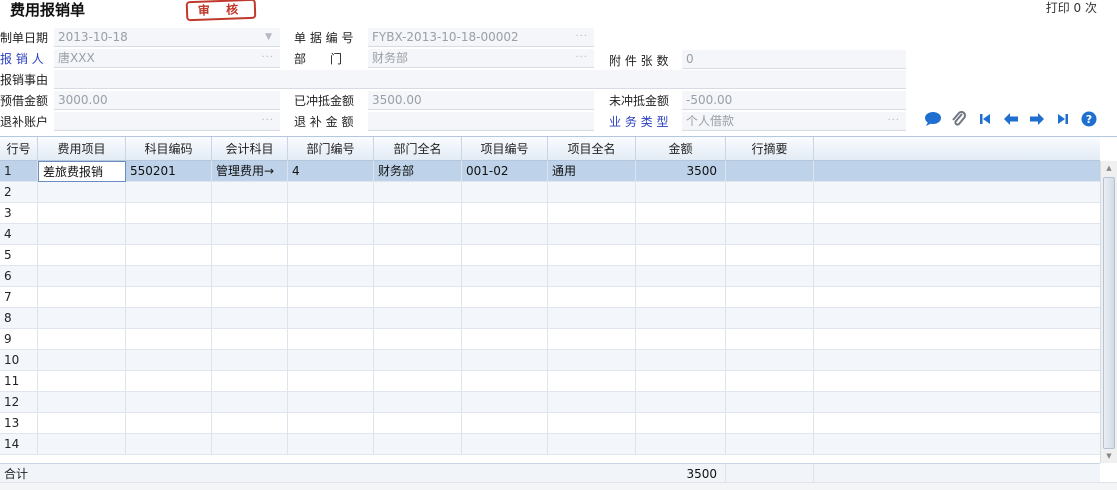  I want to click on attach-count-field: 0, so click(794, 59).